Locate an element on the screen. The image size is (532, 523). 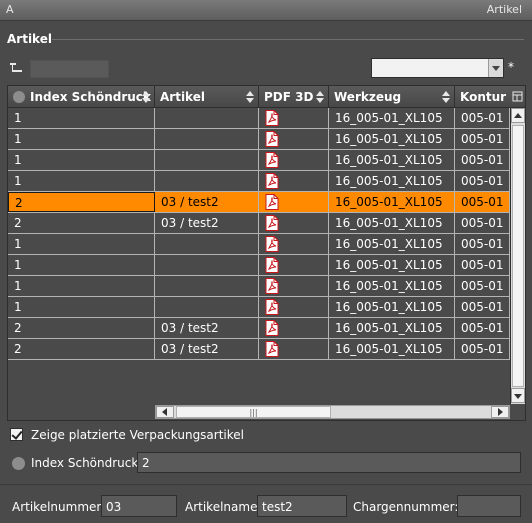
scroll-right-button is located at coordinates (500, 412).